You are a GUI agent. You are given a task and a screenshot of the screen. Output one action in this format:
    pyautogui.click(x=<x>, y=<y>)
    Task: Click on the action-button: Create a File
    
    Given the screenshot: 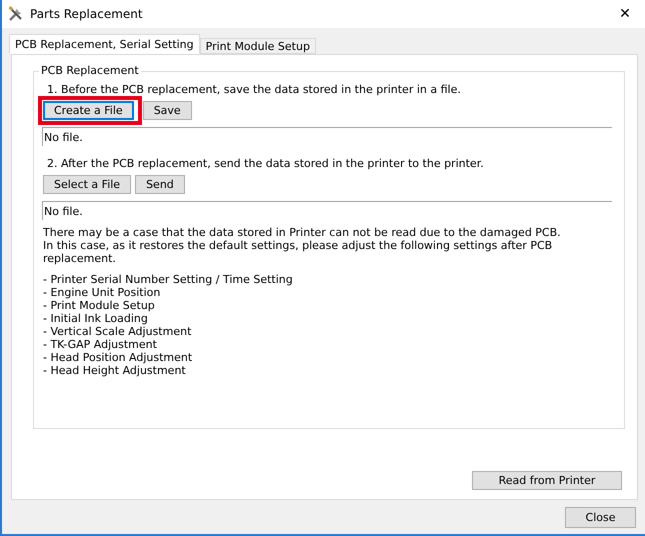 What is the action you would take?
    pyautogui.click(x=88, y=110)
    